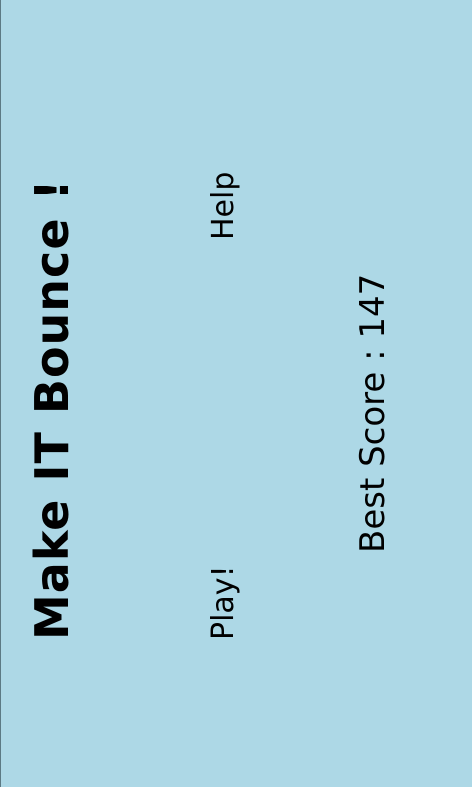 This screenshot has width=472, height=787. Describe the element at coordinates (223, 206) in the screenshot. I see `help-button: Help` at that location.